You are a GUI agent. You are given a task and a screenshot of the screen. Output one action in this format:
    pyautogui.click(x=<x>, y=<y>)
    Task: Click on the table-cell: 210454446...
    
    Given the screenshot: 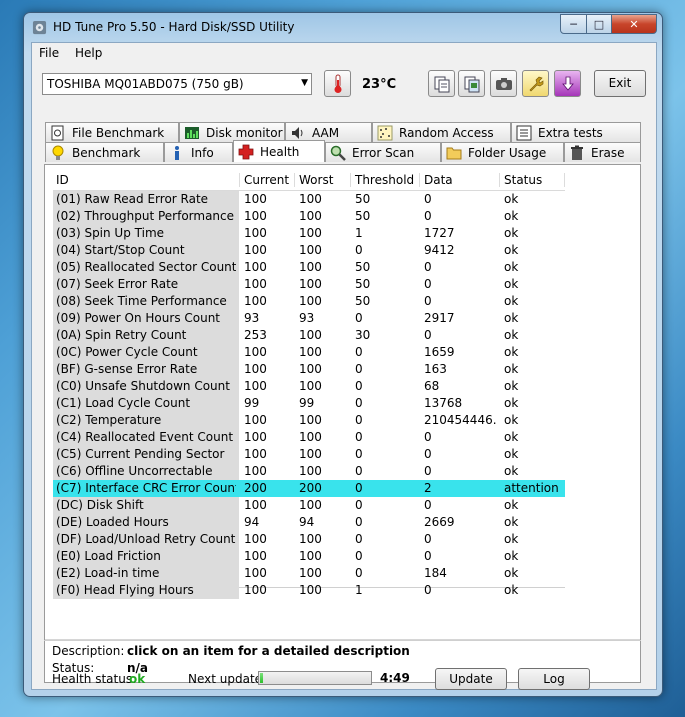 What is the action you would take?
    pyautogui.click(x=460, y=420)
    